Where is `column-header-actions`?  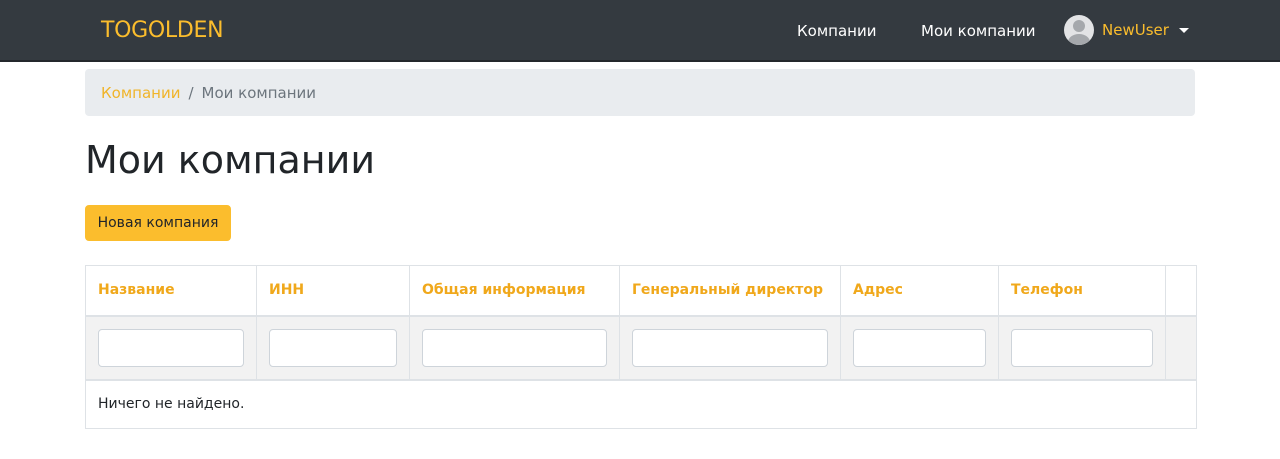 column-header-actions is located at coordinates (1181, 291).